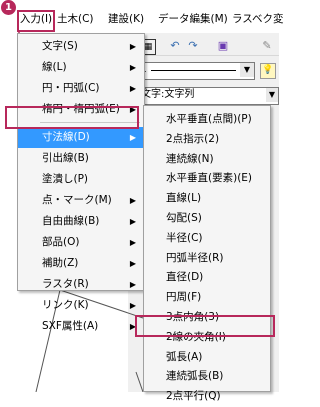  I want to click on status-strip: 文字:文字列 ▼, so click(206, 95).